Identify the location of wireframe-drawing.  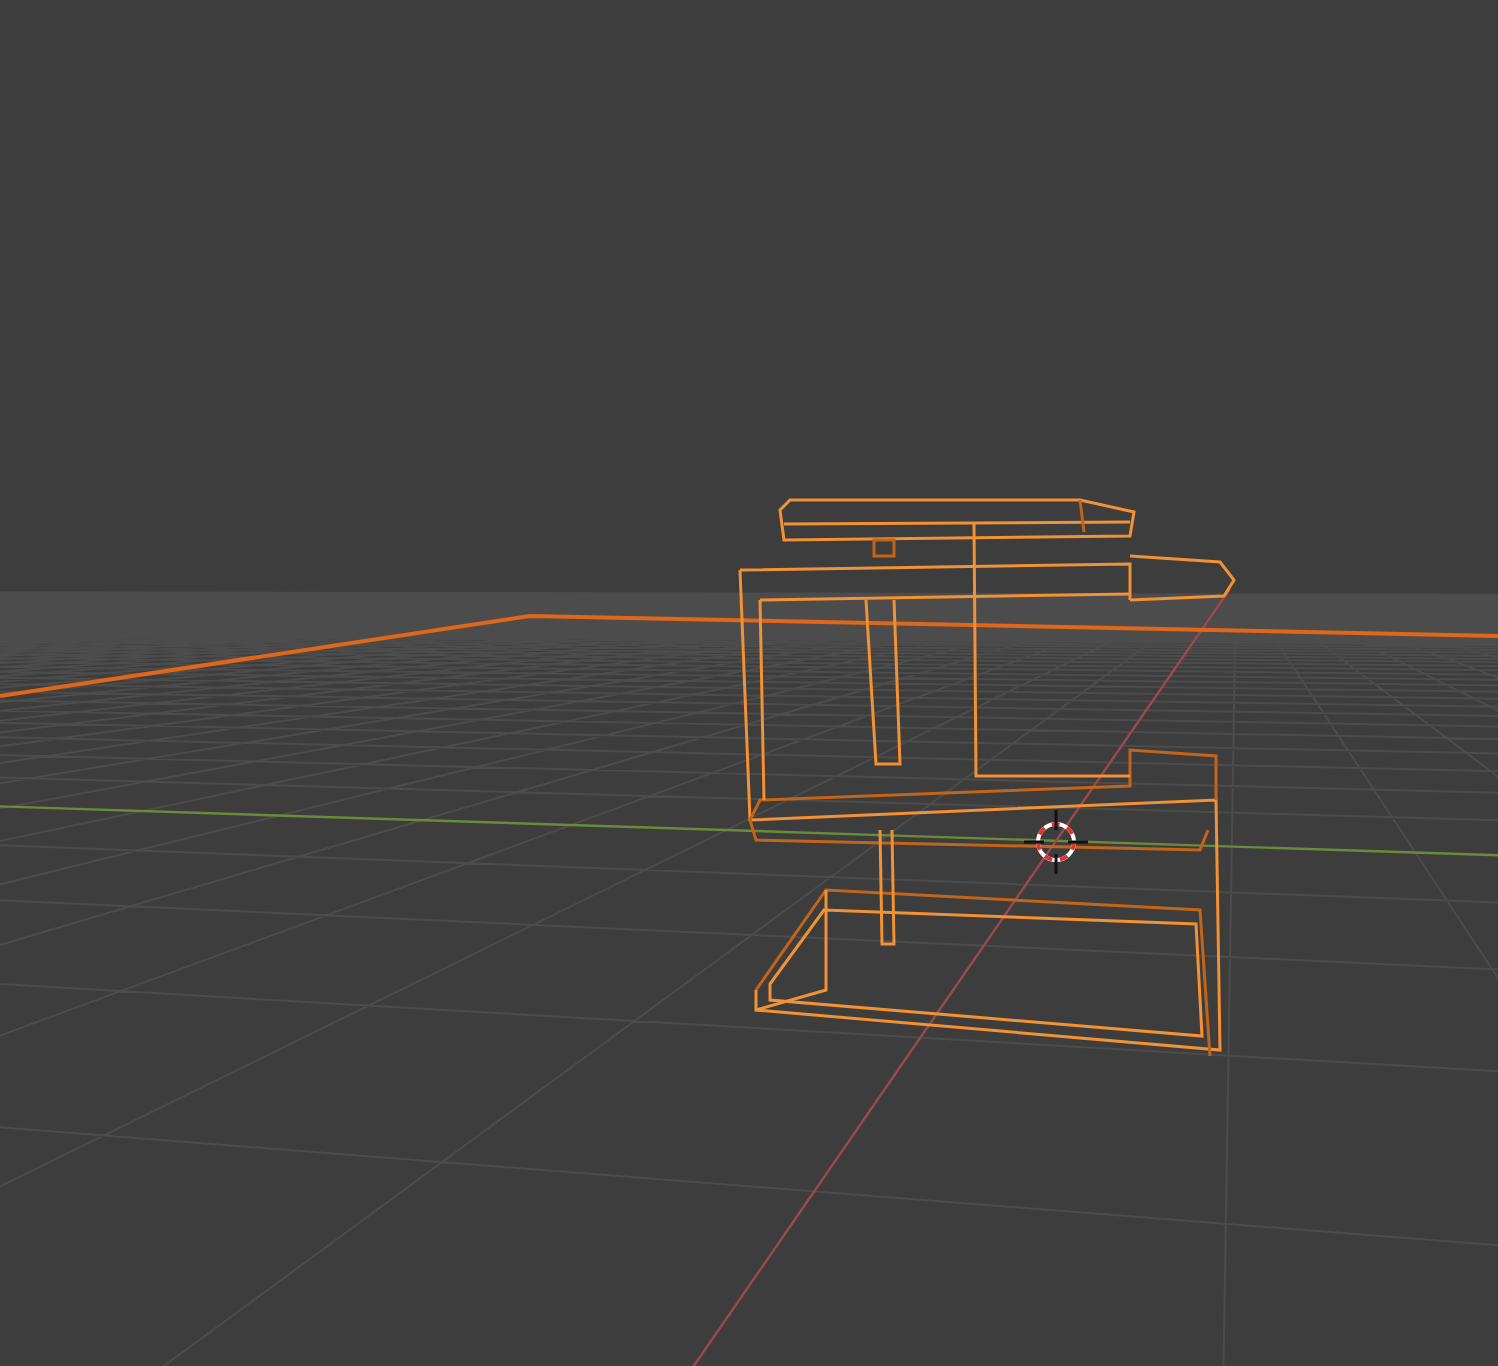
(987, 777).